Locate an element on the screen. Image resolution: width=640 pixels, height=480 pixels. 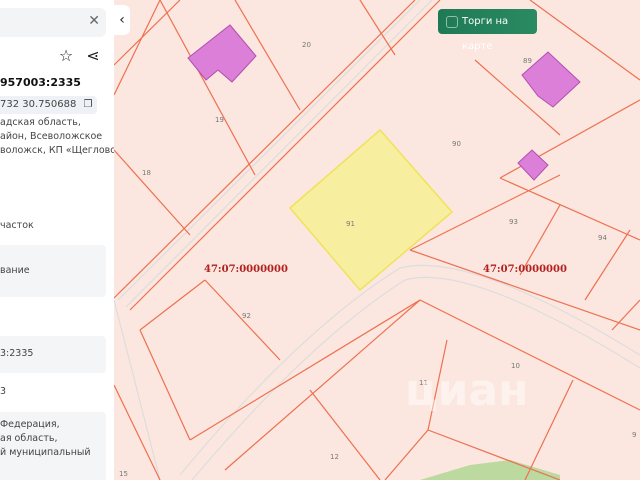
green-area is located at coordinates (490, 470).